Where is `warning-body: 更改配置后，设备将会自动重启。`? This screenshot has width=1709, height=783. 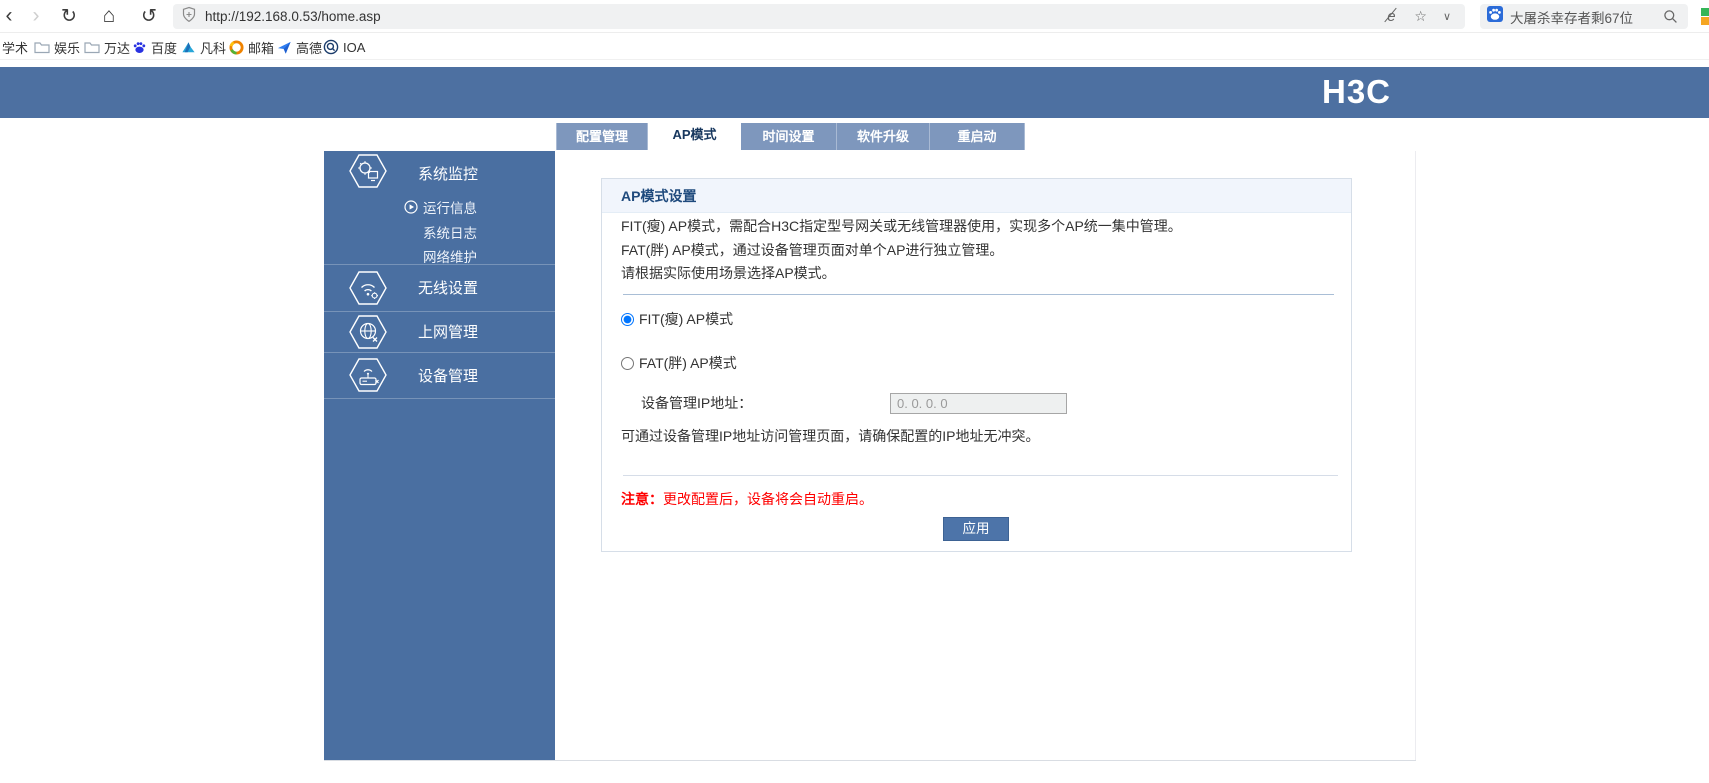
warning-body: 更改配置后，设备将会自动重启。 is located at coordinates (768, 499).